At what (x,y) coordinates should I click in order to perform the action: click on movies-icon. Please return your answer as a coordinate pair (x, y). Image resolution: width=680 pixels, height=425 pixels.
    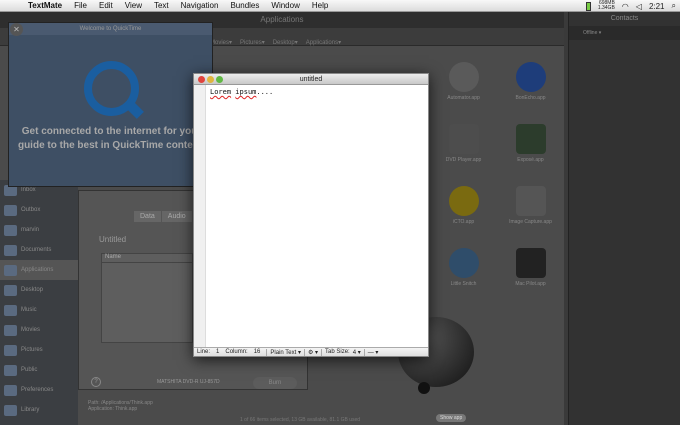
    Looking at the image, I should click on (10, 330).